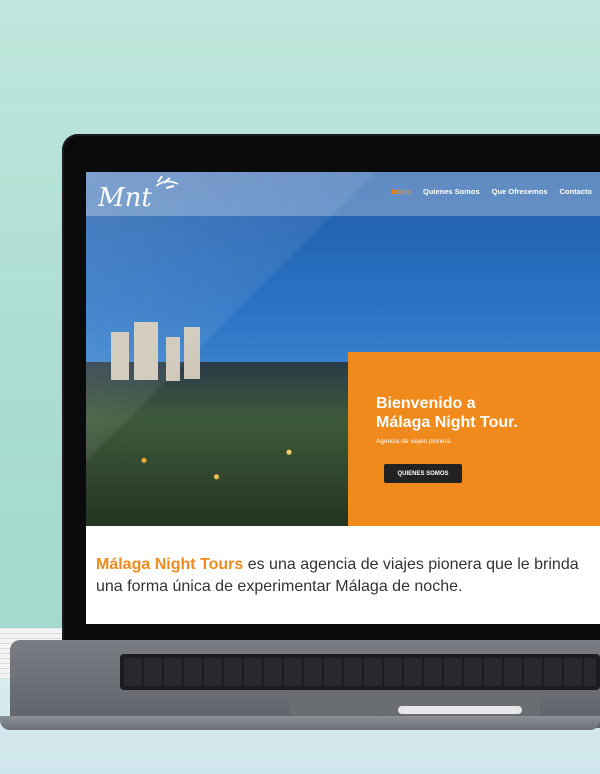 This screenshot has width=600, height=774. What do you see at coordinates (170, 564) in the screenshot?
I see `intro-brand: Málaga Night Tours` at bounding box center [170, 564].